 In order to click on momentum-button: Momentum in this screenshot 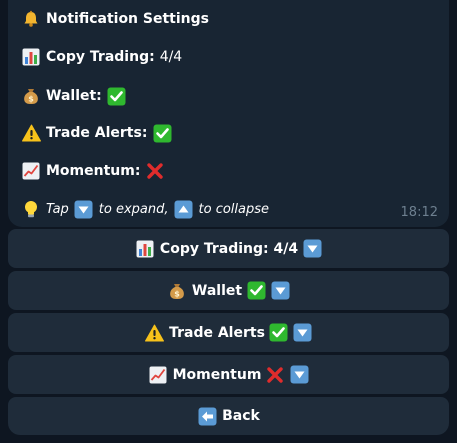, I will do `click(228, 374)`.